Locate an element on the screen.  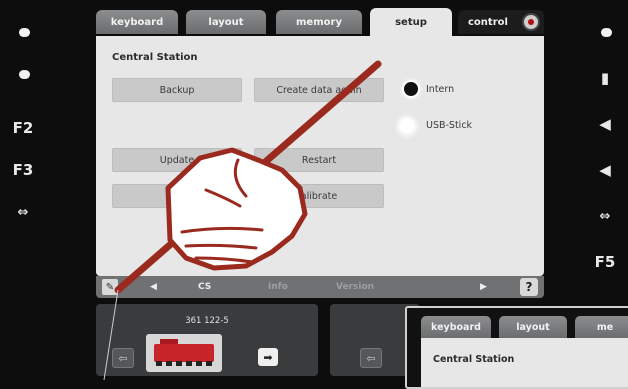
secondary-screen-preview: keyboard layout me Central Station is located at coordinates (516, 347).